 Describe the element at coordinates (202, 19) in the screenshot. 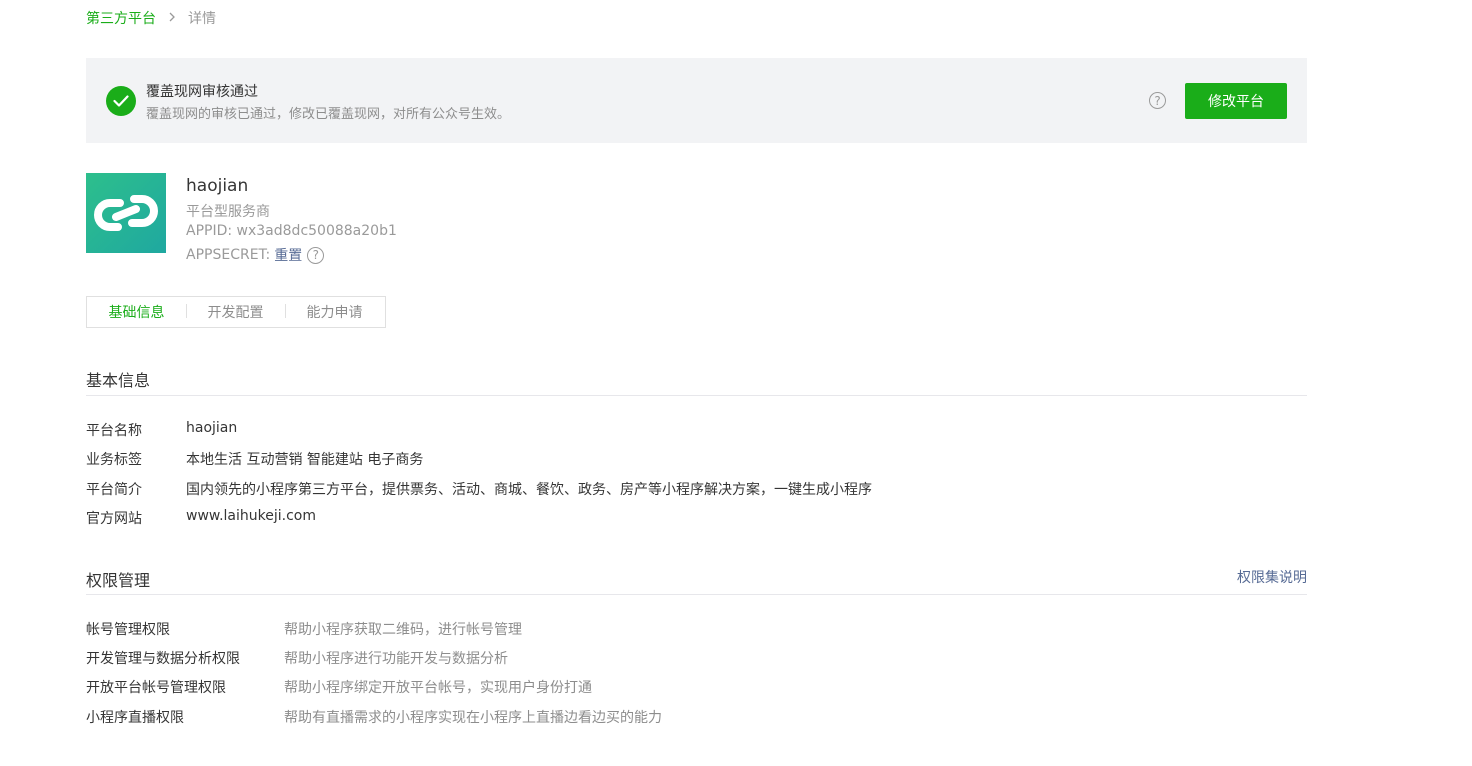

I see `breadcrumb-current: 详情` at that location.